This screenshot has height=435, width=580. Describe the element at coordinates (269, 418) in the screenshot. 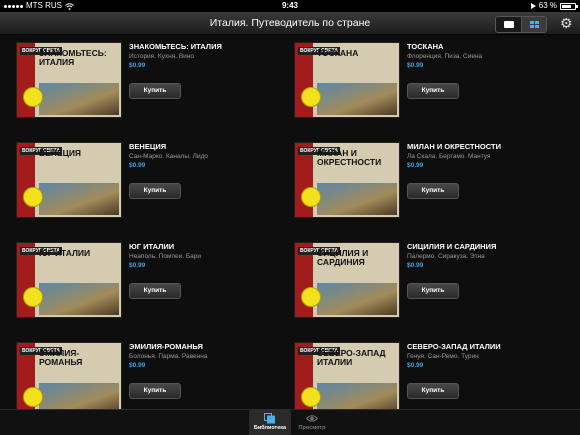

I see `library-icon` at that location.